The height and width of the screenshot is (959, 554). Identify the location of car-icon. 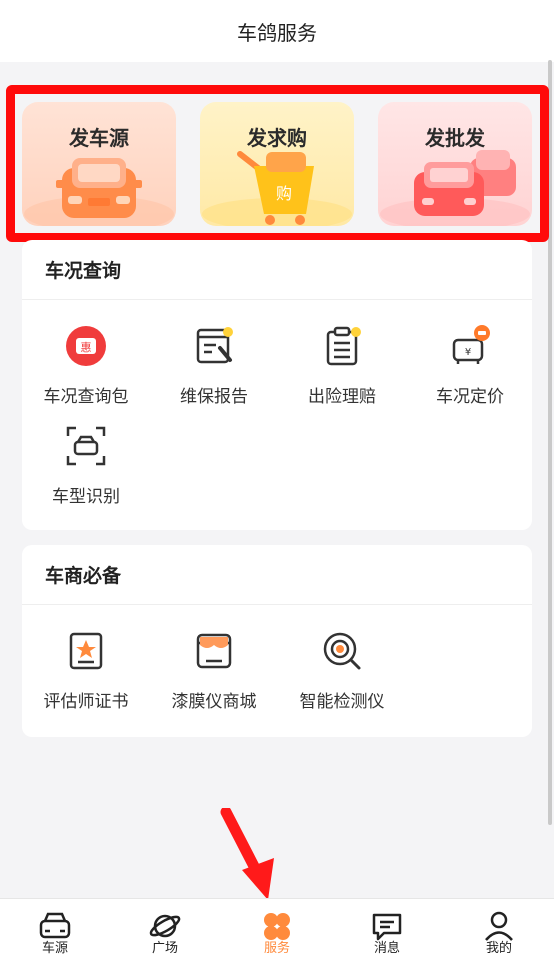
(99, 192).